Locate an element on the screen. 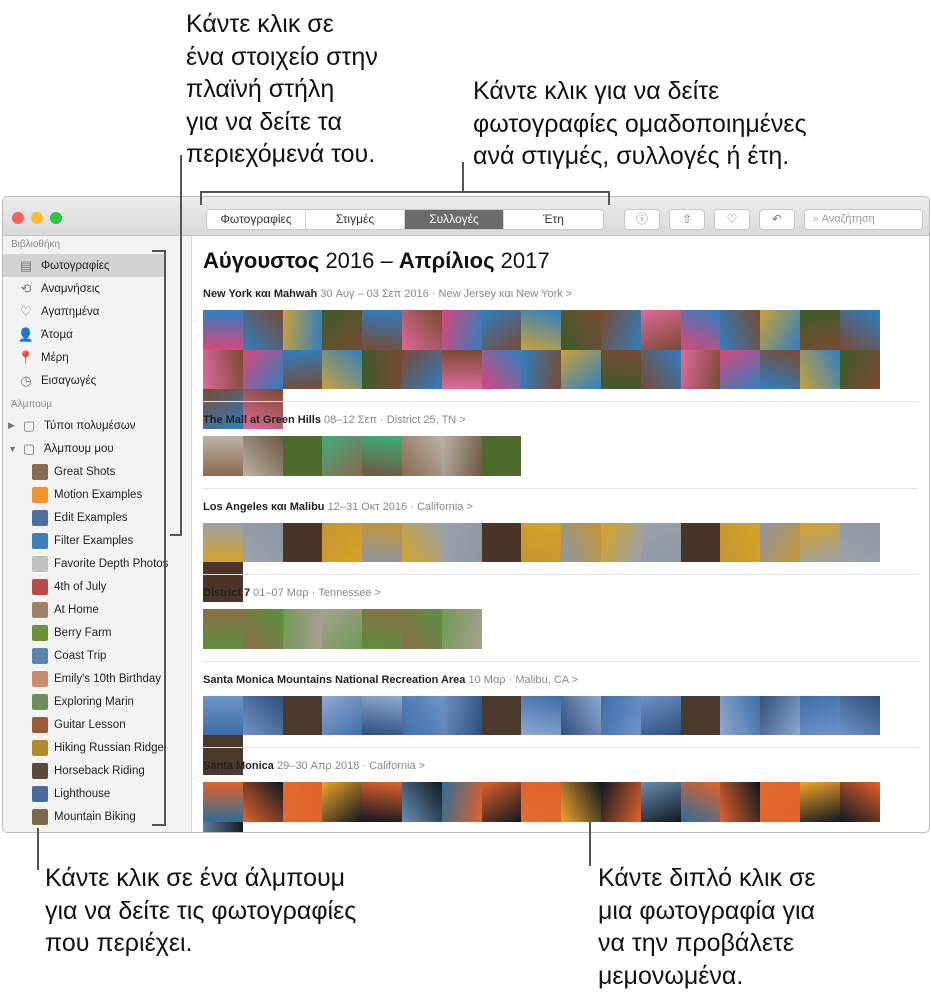  sidebar-album: Motion Examples is located at coordinates (97, 494).